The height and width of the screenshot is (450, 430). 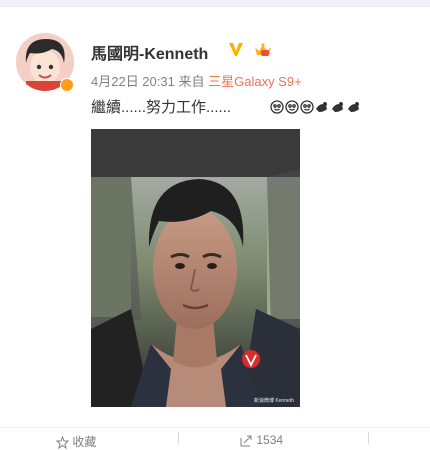 I want to click on smile-emoji-icon, so click(x=314, y=107).